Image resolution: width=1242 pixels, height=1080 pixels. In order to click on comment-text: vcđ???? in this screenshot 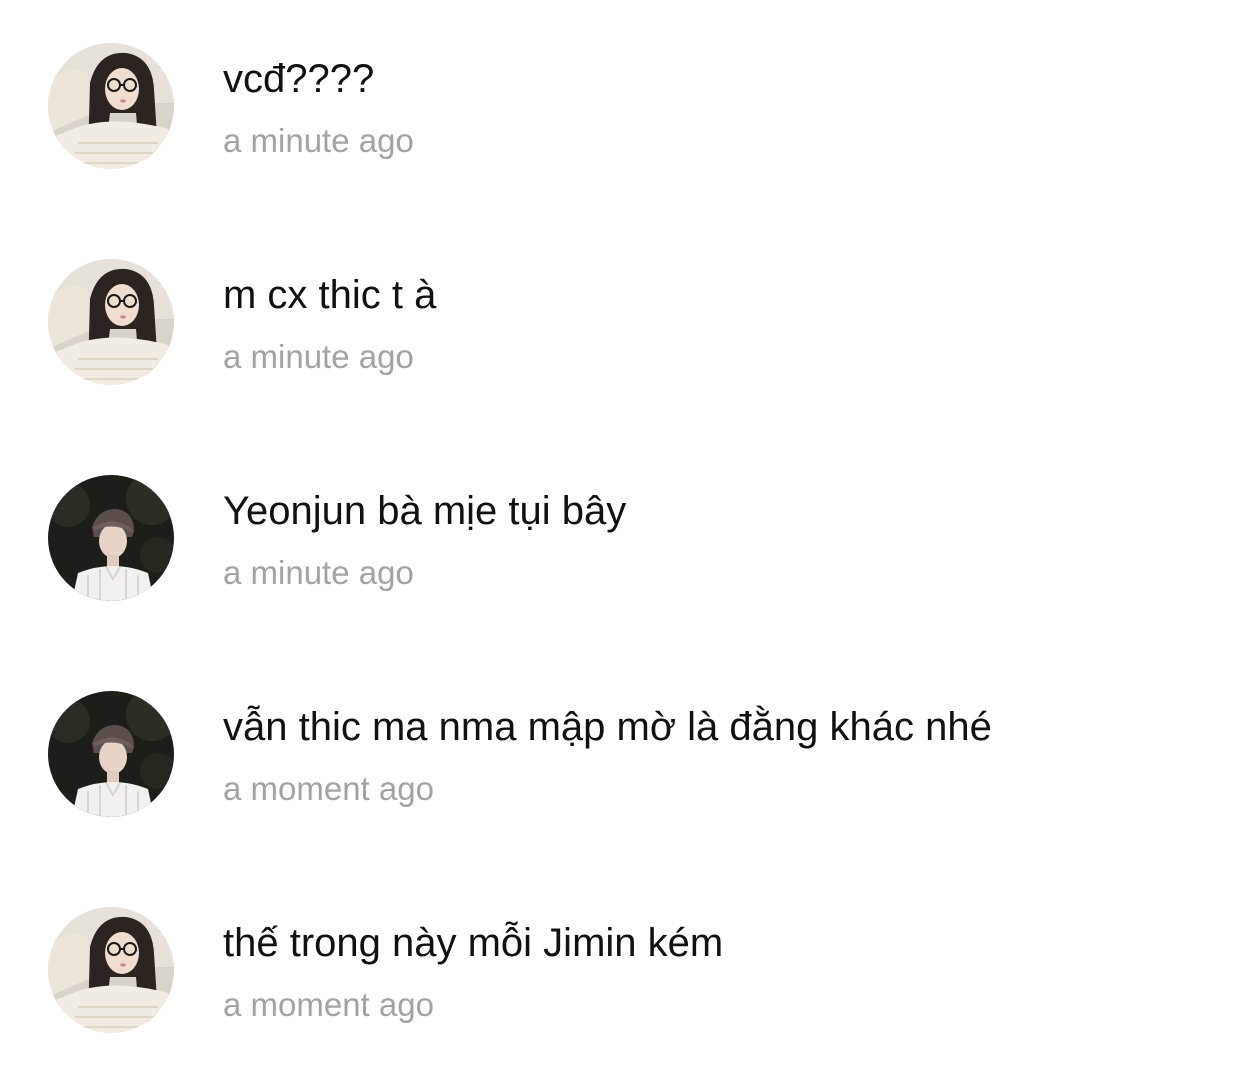, I will do `click(299, 79)`.